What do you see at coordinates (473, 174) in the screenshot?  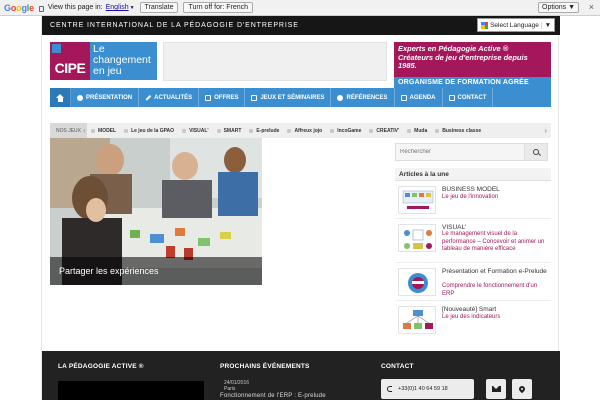 I see `articles-heading: Articles à la une` at bounding box center [473, 174].